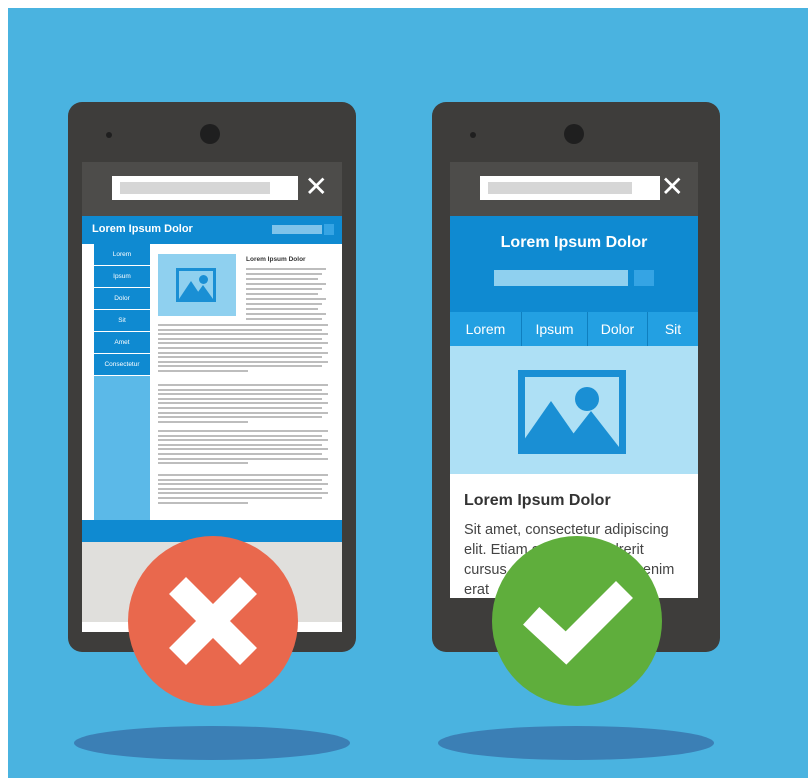 The width and height of the screenshot is (808, 778). I want to click on site-nav-bar: Lorem Ipsum Dolor Sit, so click(574, 329).